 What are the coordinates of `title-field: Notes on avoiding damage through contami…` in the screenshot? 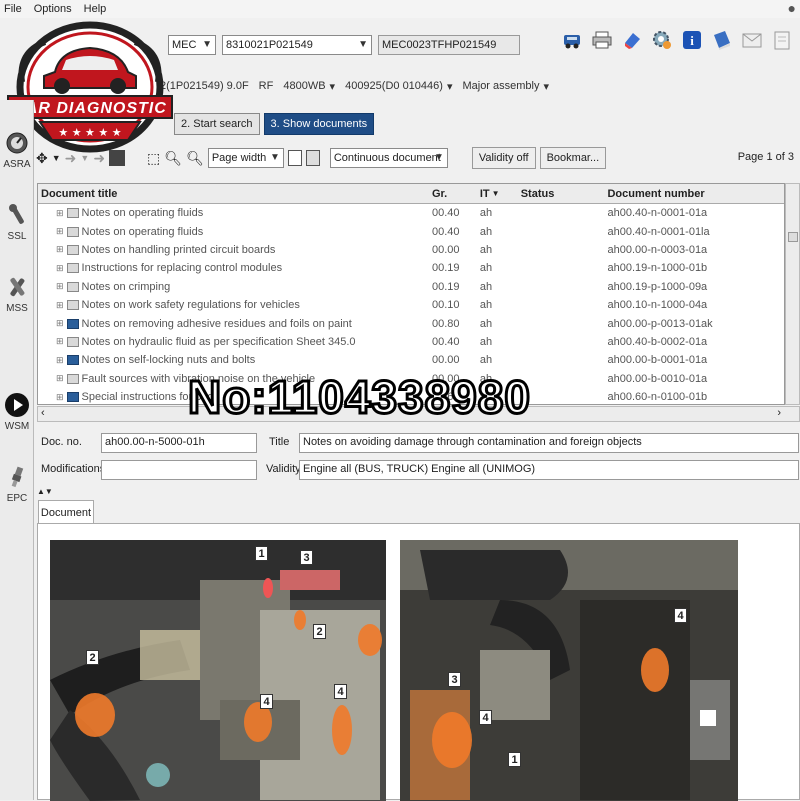 It's located at (549, 443).